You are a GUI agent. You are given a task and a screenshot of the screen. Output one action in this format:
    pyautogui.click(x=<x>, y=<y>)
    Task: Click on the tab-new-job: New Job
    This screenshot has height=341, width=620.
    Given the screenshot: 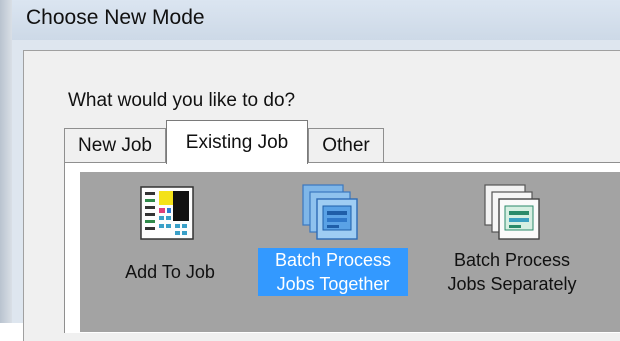 What is the action you would take?
    pyautogui.click(x=115, y=145)
    